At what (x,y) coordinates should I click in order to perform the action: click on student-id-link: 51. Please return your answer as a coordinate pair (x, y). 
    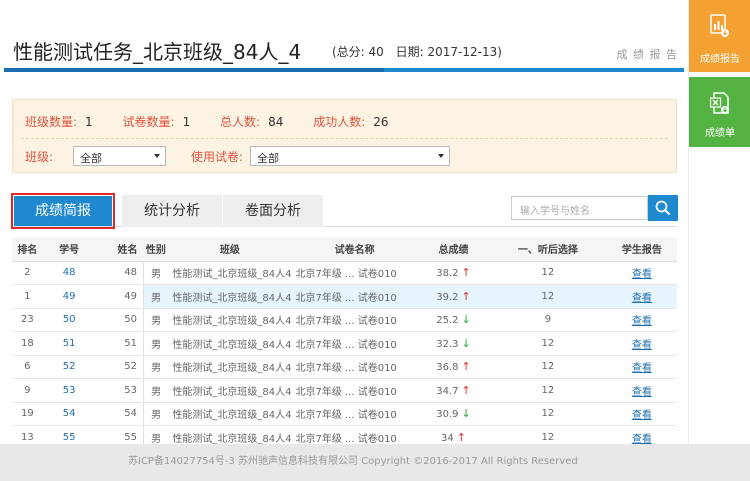
    Looking at the image, I should click on (69, 343).